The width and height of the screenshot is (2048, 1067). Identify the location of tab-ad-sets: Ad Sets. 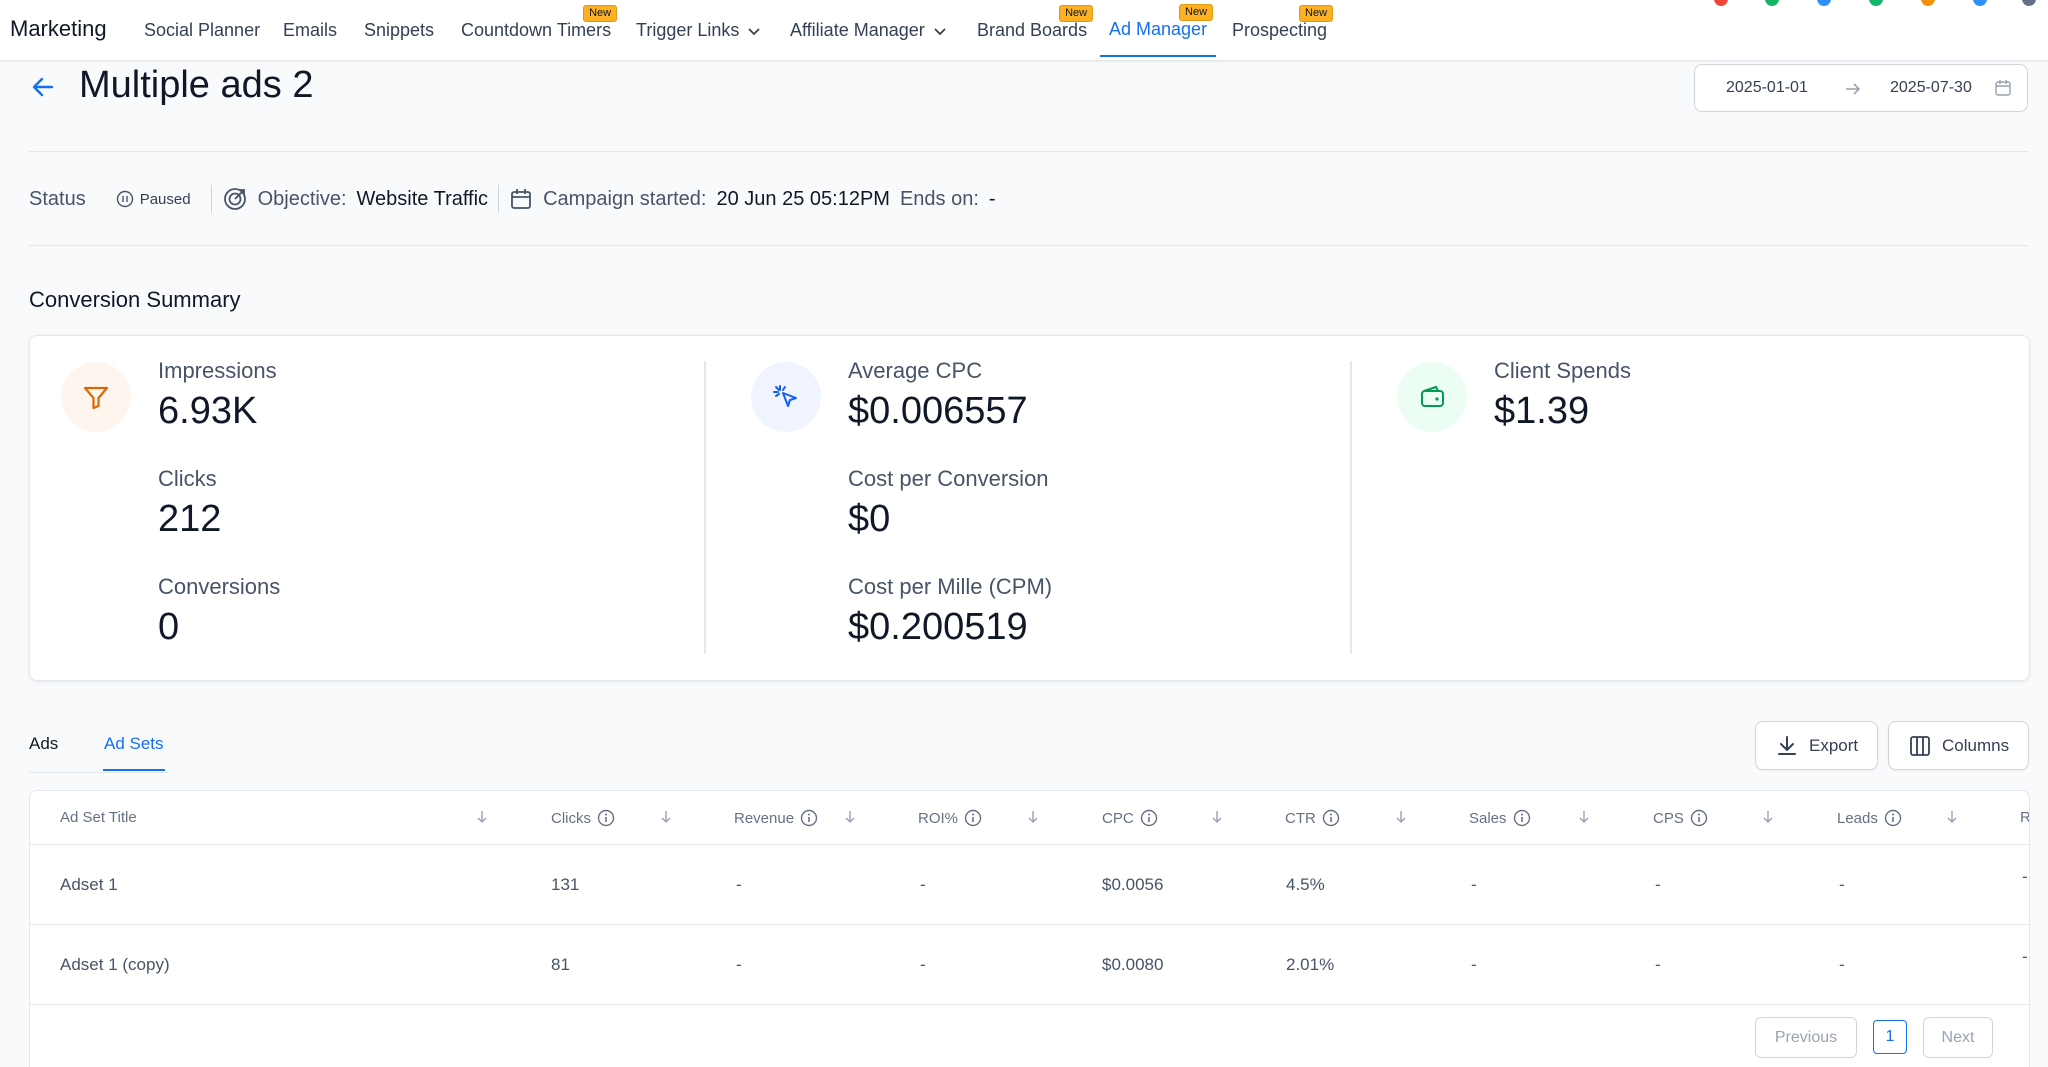
(134, 752).